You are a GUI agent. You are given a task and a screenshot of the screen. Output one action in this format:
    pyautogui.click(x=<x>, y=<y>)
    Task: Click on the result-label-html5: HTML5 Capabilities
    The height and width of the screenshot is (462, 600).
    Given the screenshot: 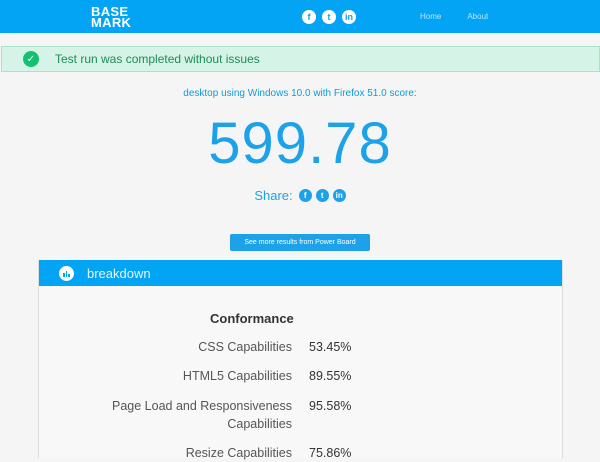 What is the action you would take?
    pyautogui.click(x=237, y=376)
    